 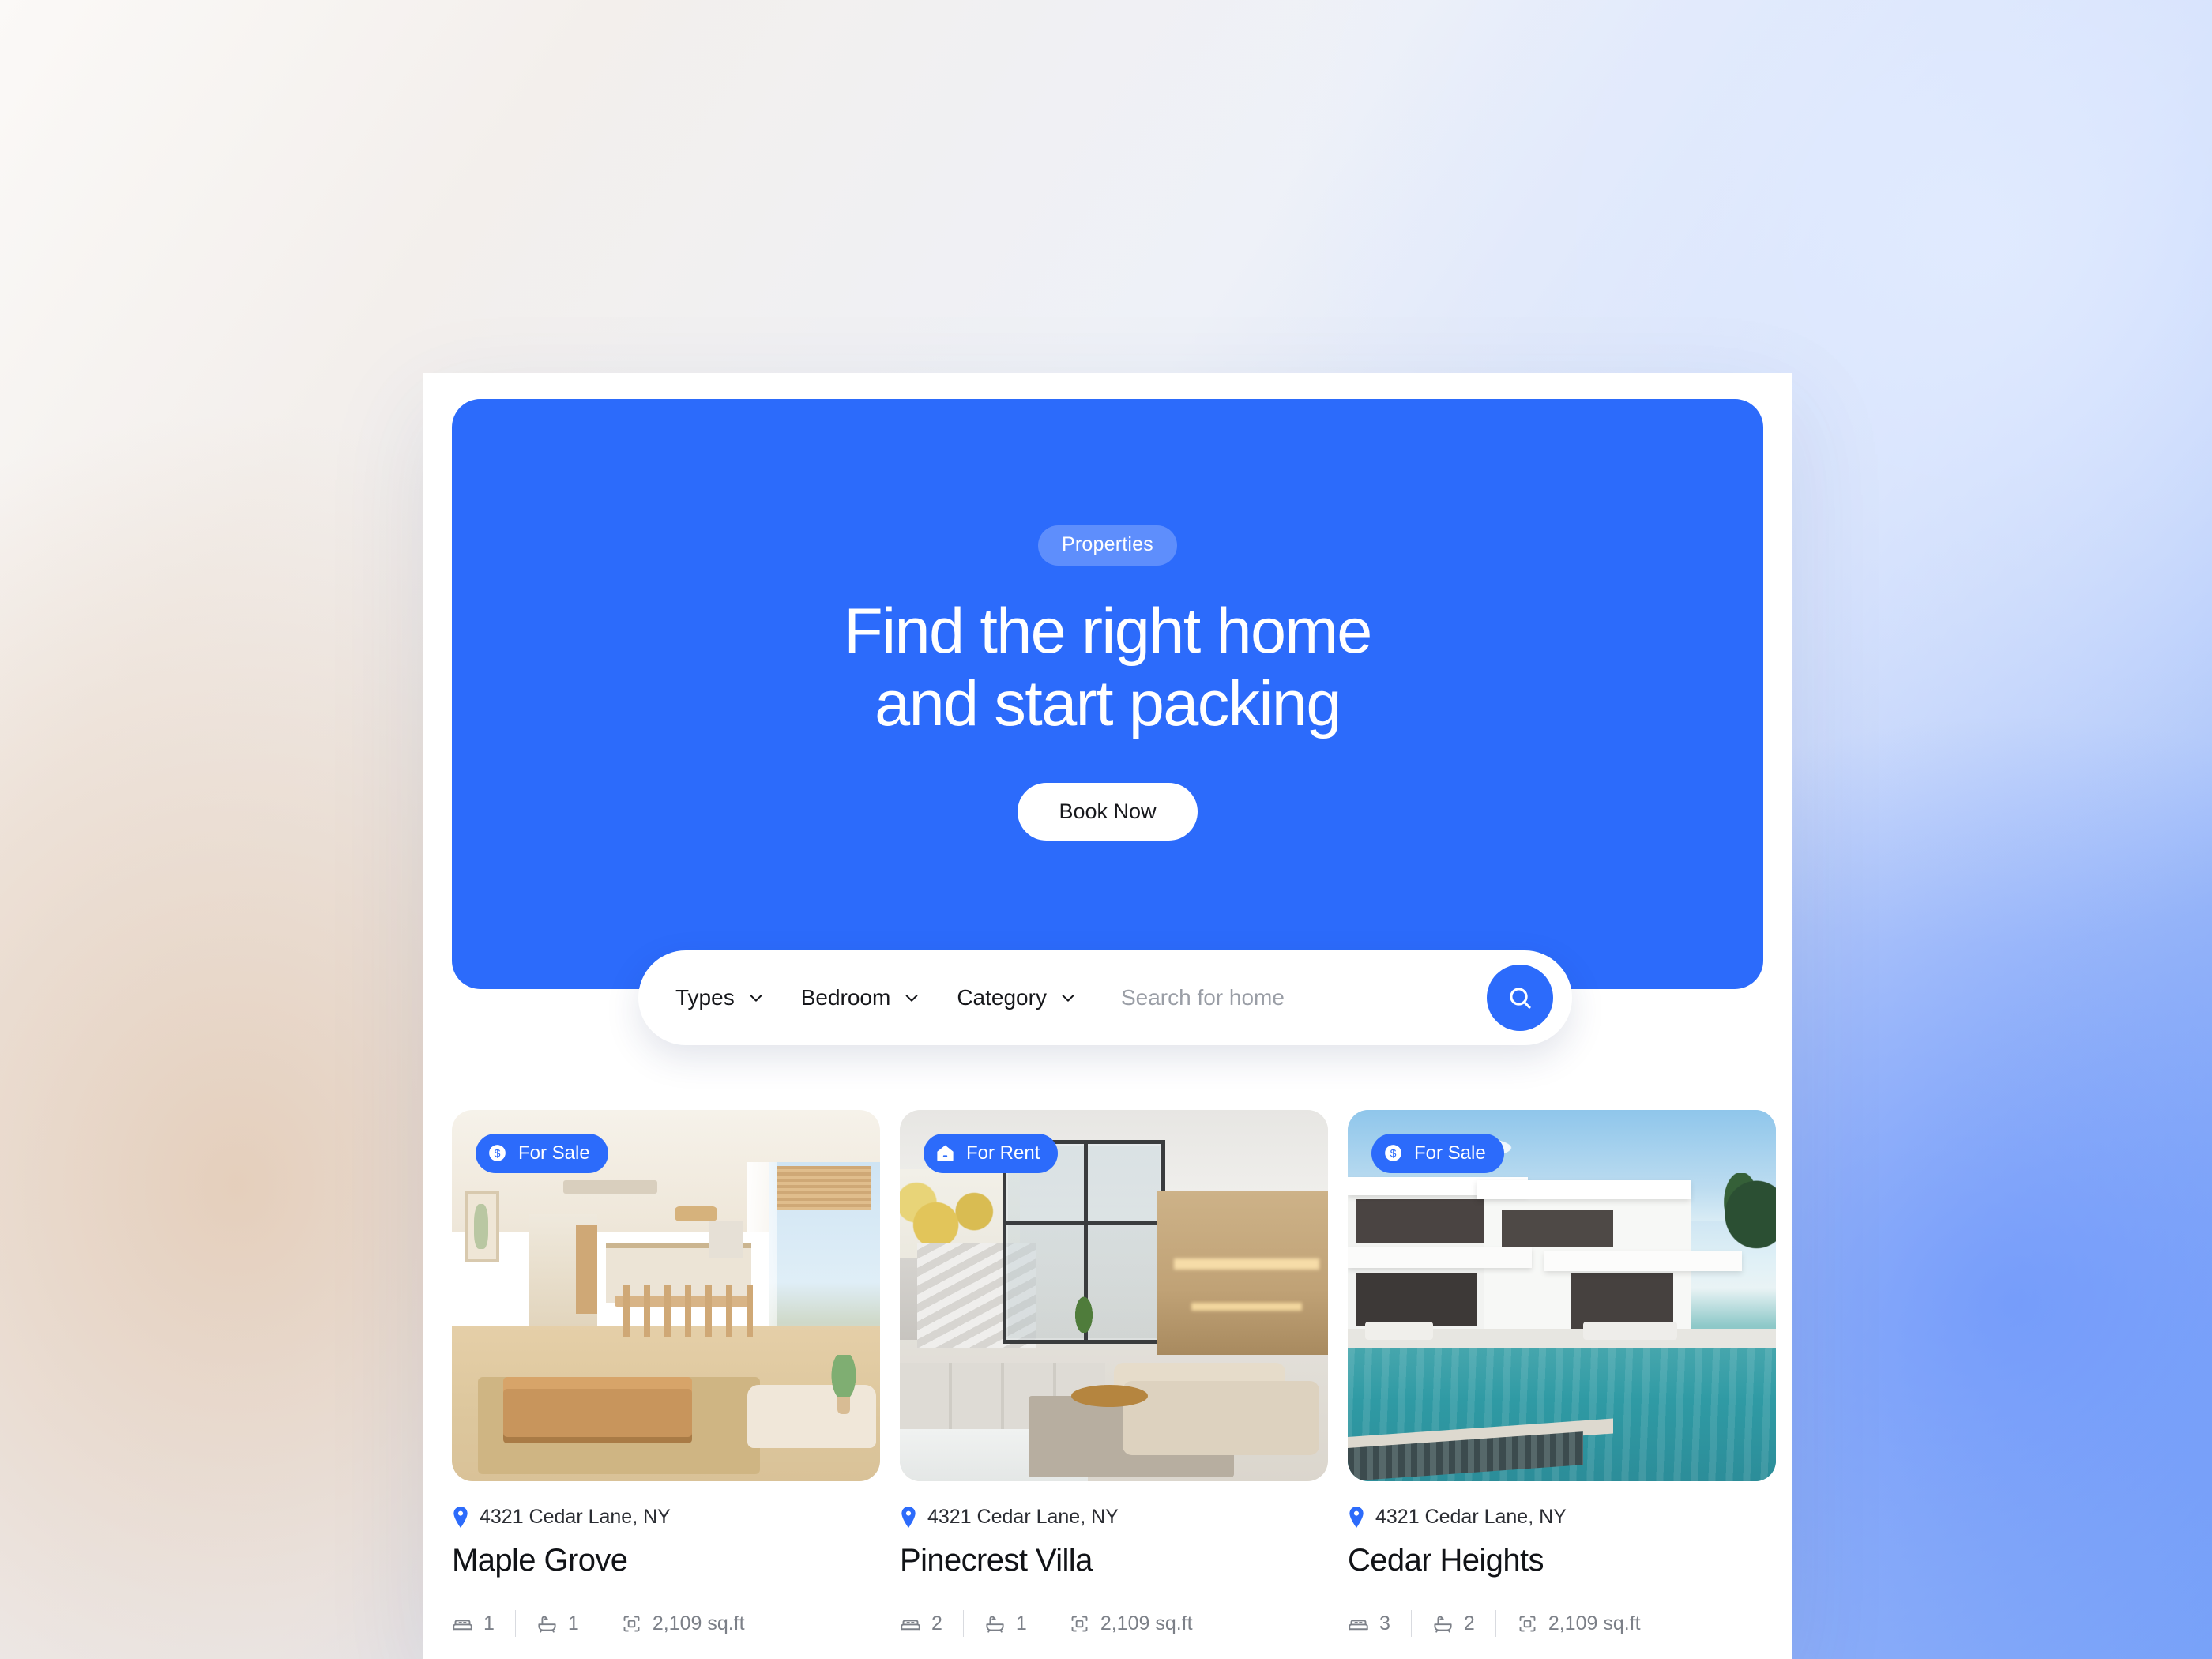 What do you see at coordinates (474, 1624) in the screenshot?
I see `bedrooms-stat: 1` at bounding box center [474, 1624].